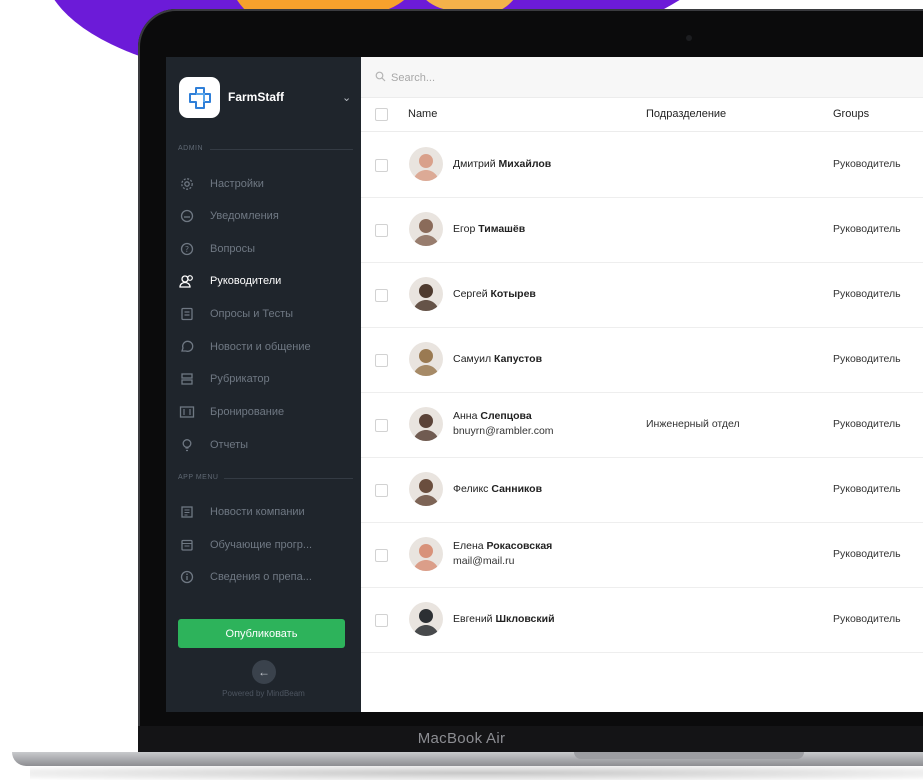  I want to click on first-name: Самуил, so click(472, 359).